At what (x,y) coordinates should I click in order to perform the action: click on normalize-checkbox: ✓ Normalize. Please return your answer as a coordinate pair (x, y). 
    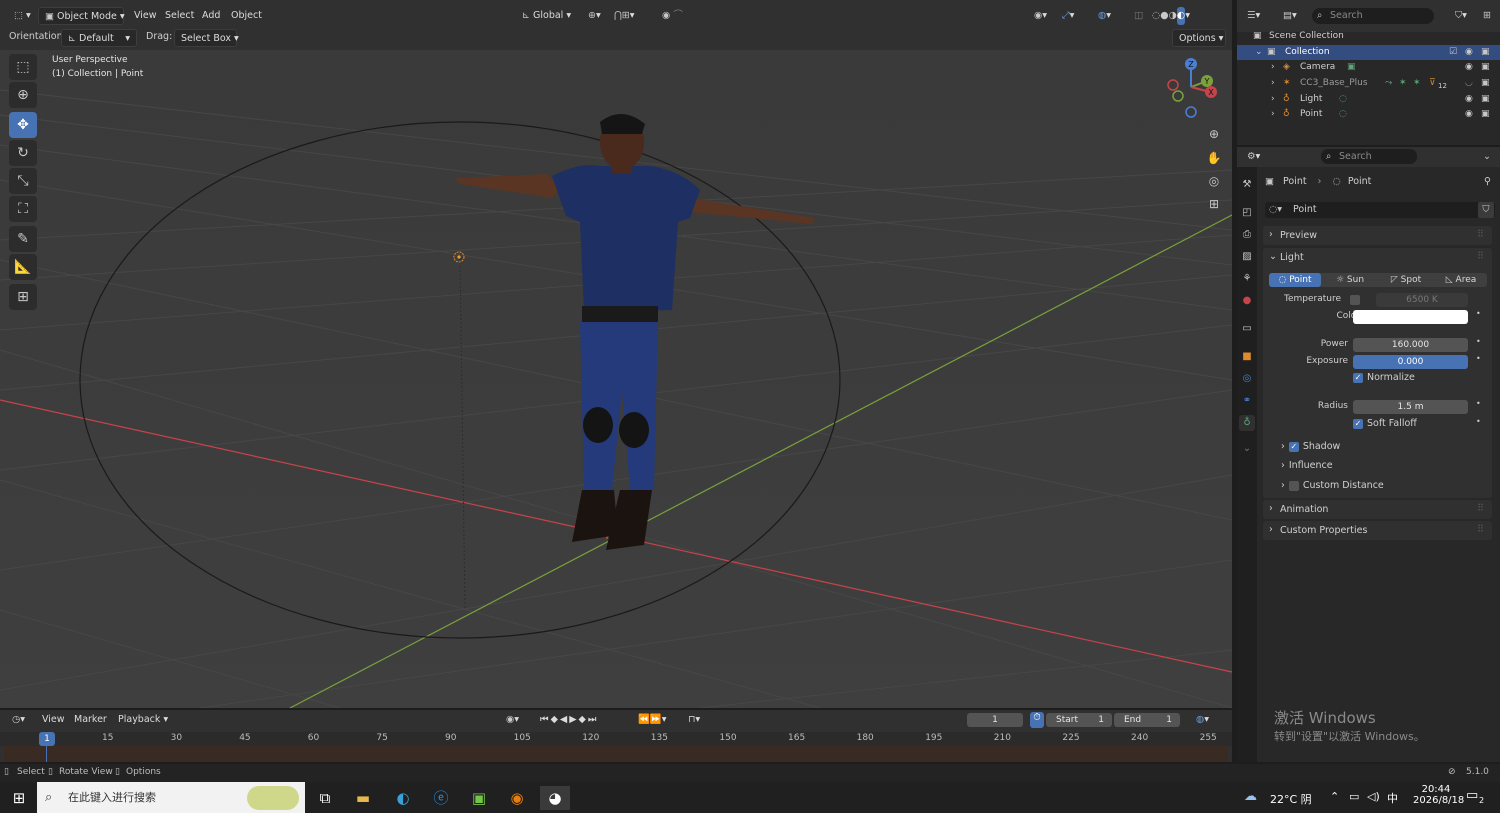
    Looking at the image, I should click on (1384, 377).